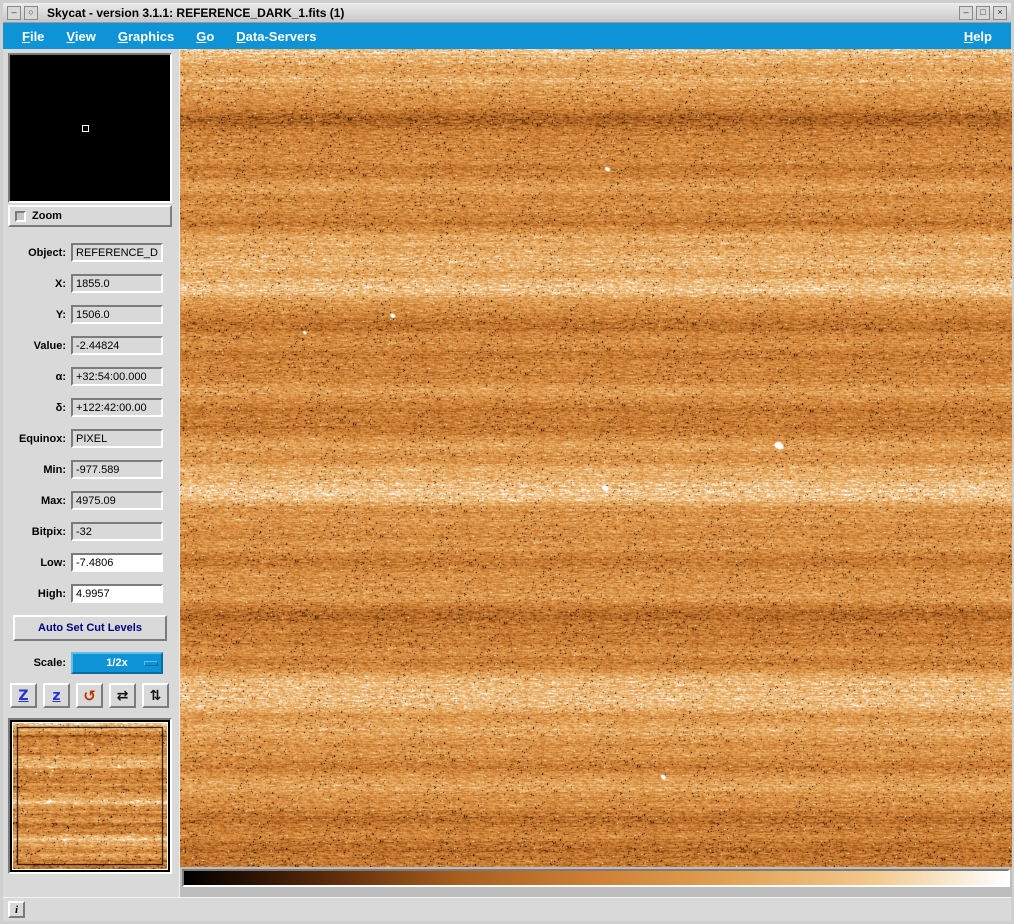 The height and width of the screenshot is (924, 1014). Describe the element at coordinates (507, 909) in the screenshot. I see `statusbar: i` at that location.